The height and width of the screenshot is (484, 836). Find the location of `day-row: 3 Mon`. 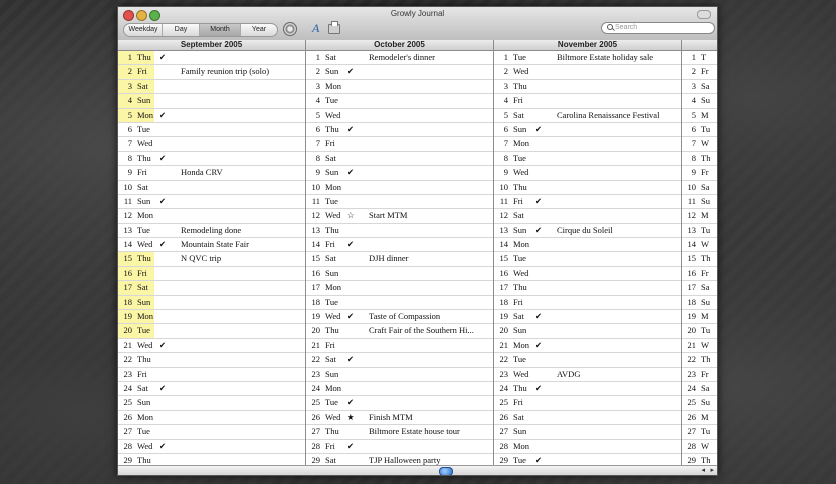

day-row: 3 Mon is located at coordinates (399, 87).